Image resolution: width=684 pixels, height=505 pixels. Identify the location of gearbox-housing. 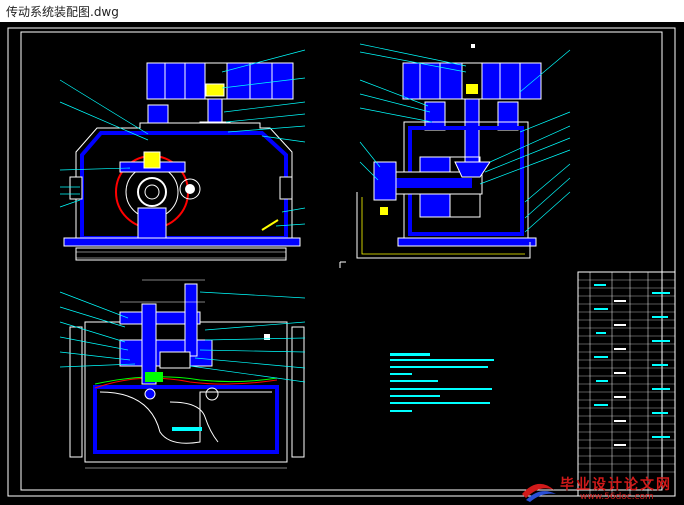
(184, 183).